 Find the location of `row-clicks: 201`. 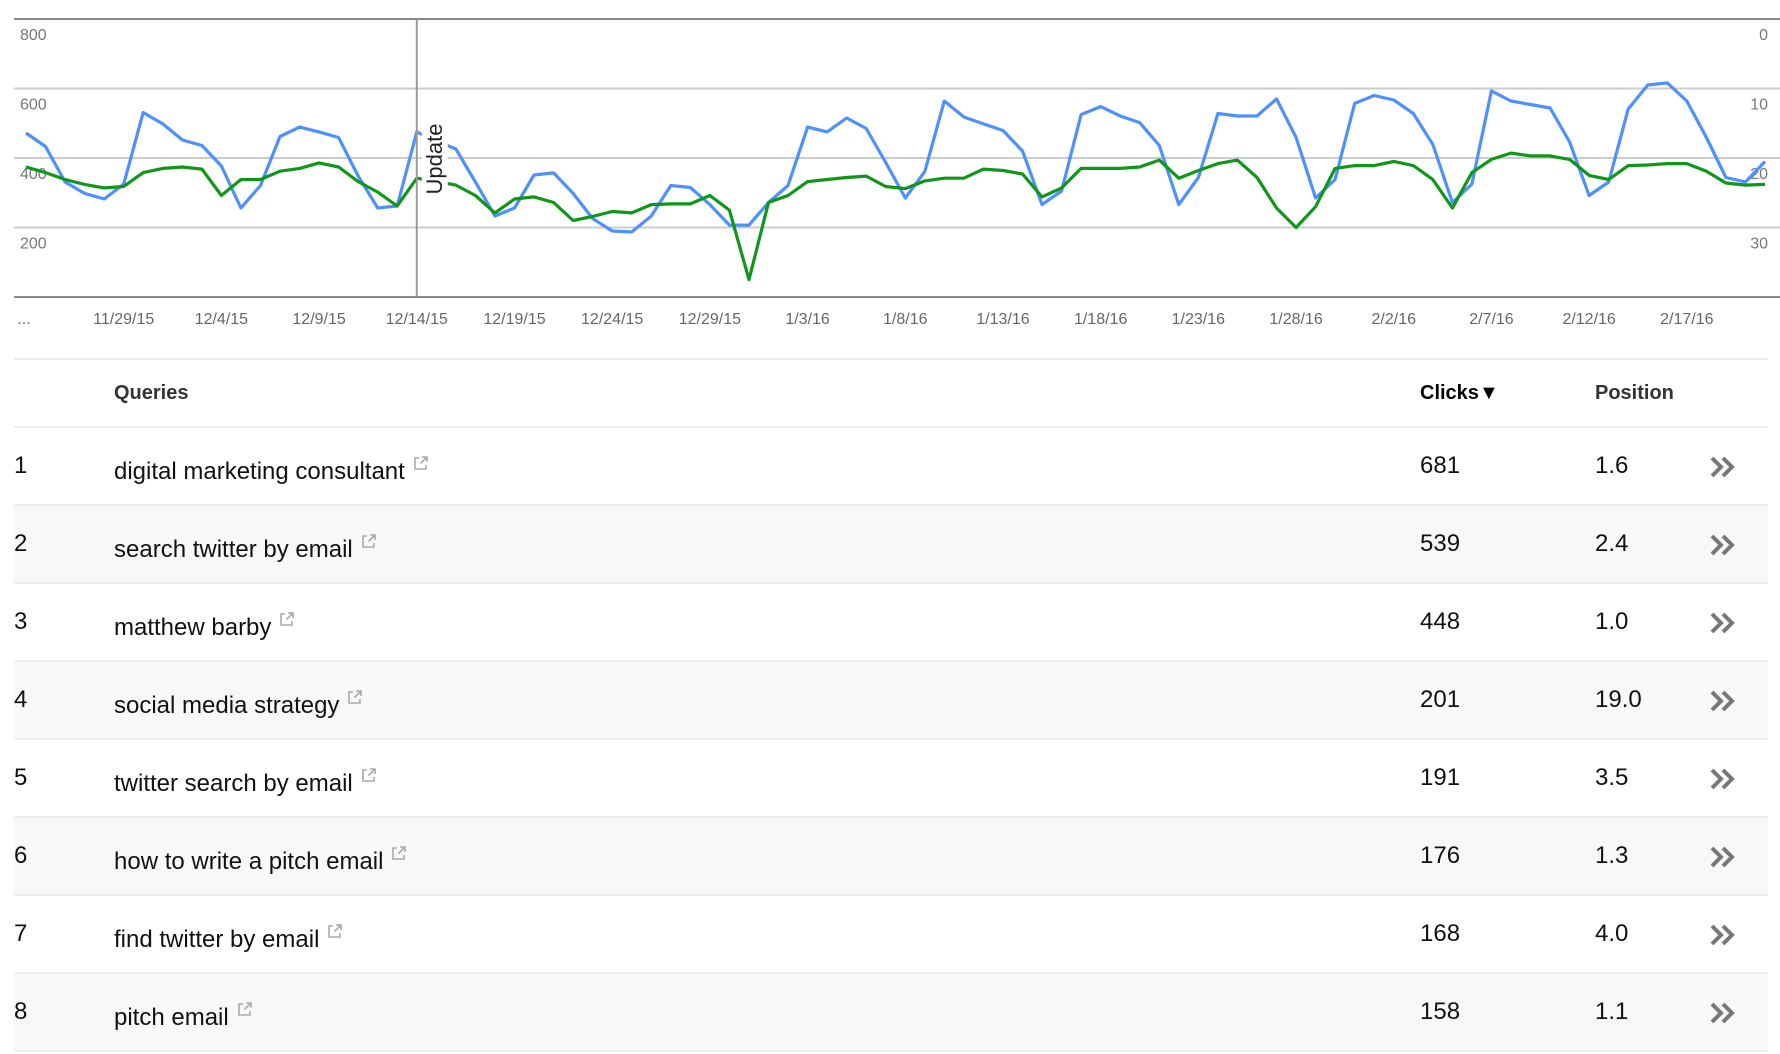

row-clicks: 201 is located at coordinates (1440, 699).